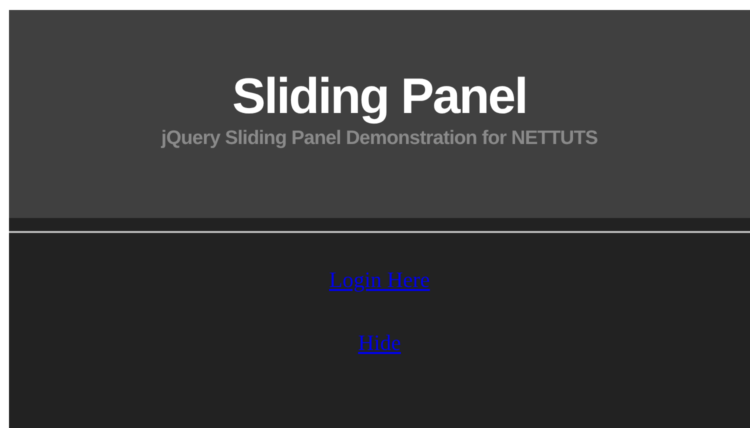  Describe the element at coordinates (379, 279) in the screenshot. I see `text-link: Login Here` at that location.